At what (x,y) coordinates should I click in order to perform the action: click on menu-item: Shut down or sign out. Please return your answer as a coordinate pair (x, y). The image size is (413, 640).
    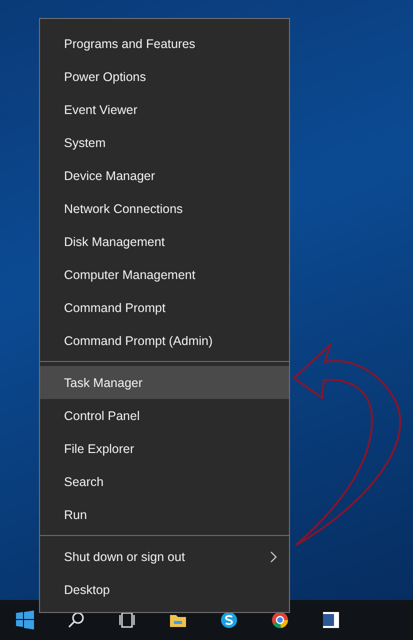
    Looking at the image, I should click on (164, 556).